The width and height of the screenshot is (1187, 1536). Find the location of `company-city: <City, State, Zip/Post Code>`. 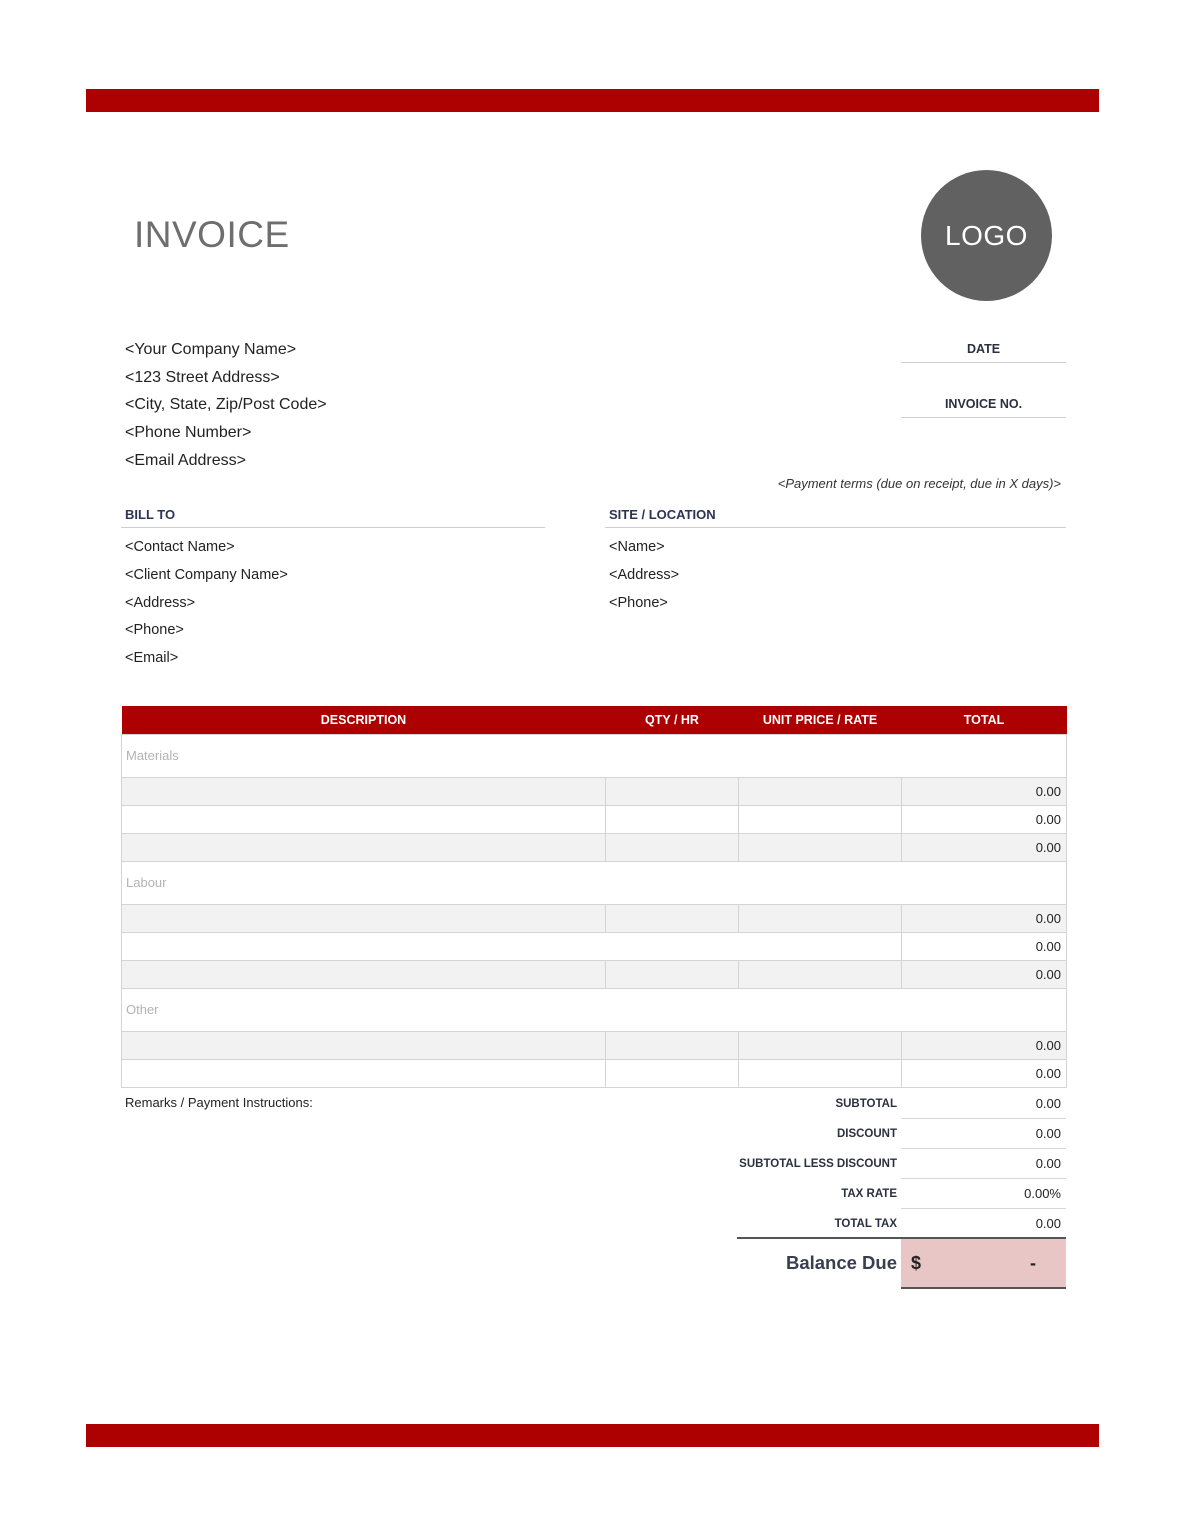

company-city: <City, State, Zip/Post Code> is located at coordinates (226, 409).